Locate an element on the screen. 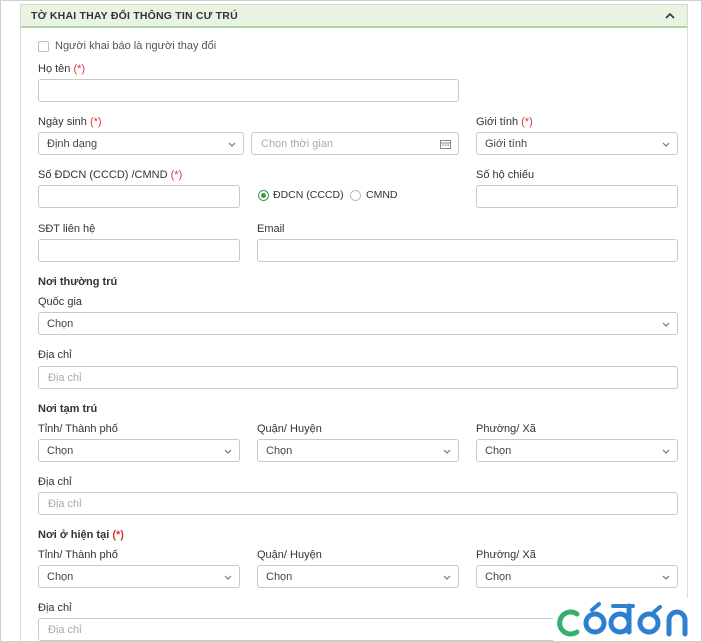  temporary-ward-label: Phường/ Xã is located at coordinates (506, 429).